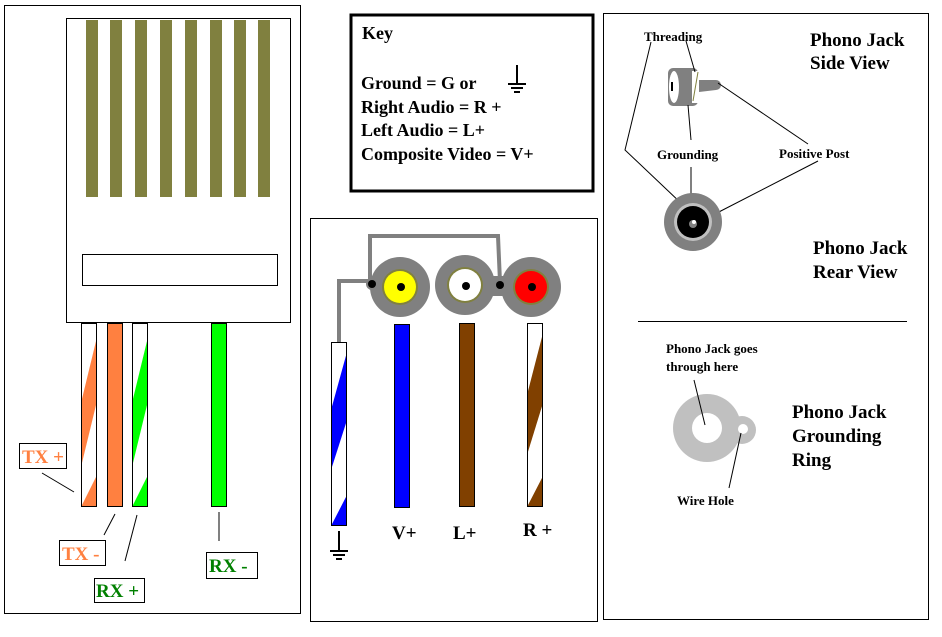  What do you see at coordinates (812, 460) in the screenshot?
I see `svg-text: Ring` at bounding box center [812, 460].